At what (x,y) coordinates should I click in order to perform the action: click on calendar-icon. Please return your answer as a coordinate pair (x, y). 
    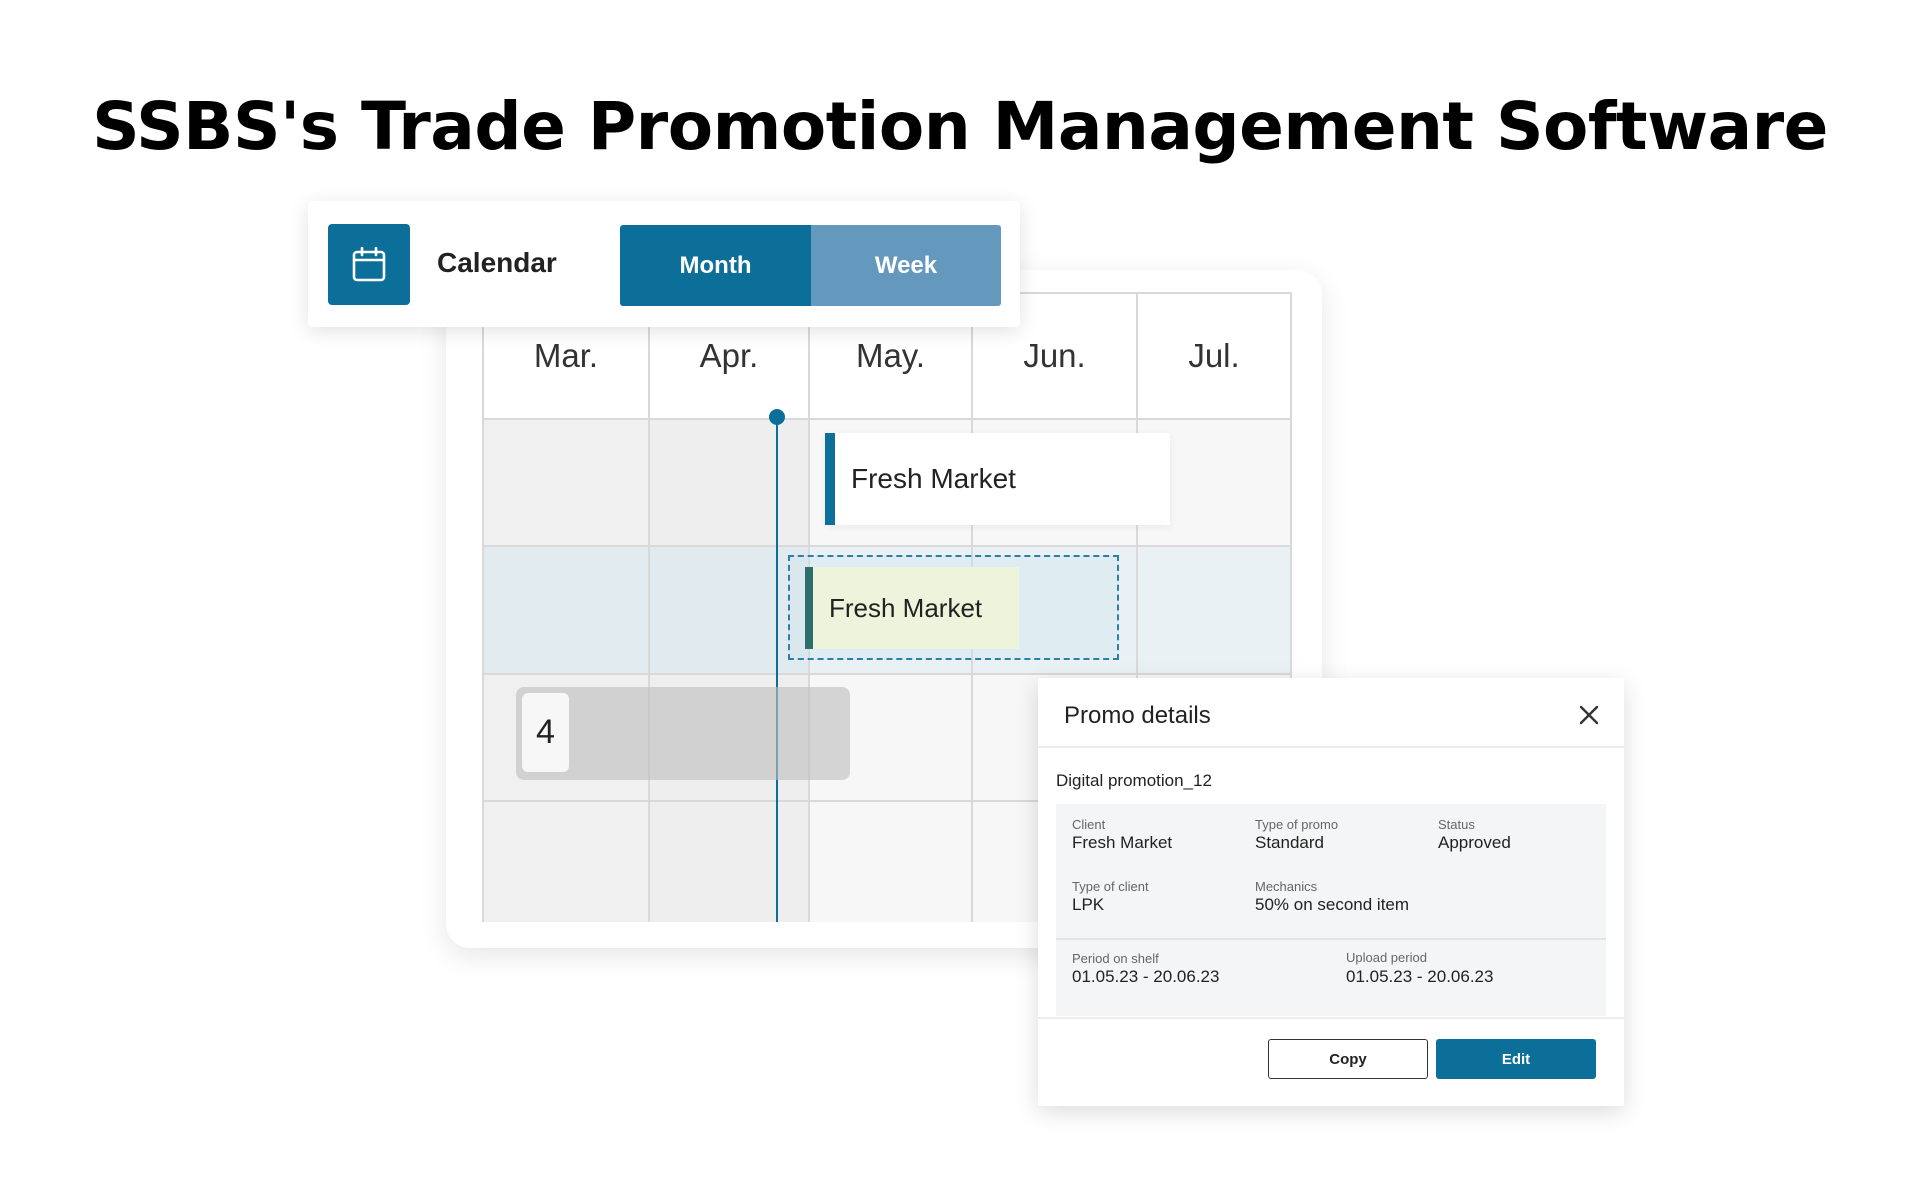
    Looking at the image, I should click on (369, 263).